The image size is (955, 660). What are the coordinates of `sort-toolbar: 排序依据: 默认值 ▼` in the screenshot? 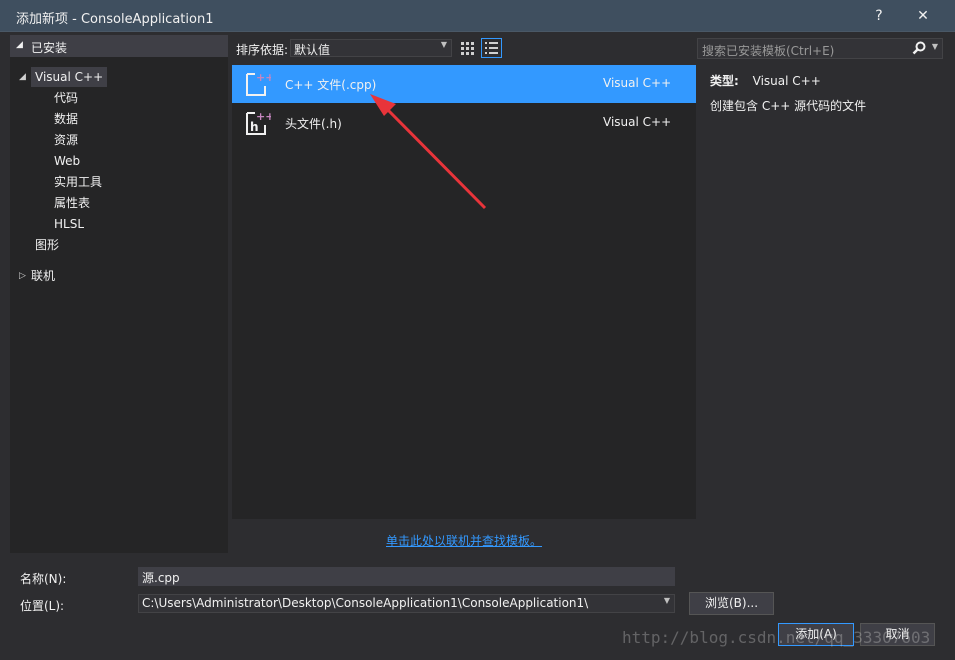 It's located at (464, 48).